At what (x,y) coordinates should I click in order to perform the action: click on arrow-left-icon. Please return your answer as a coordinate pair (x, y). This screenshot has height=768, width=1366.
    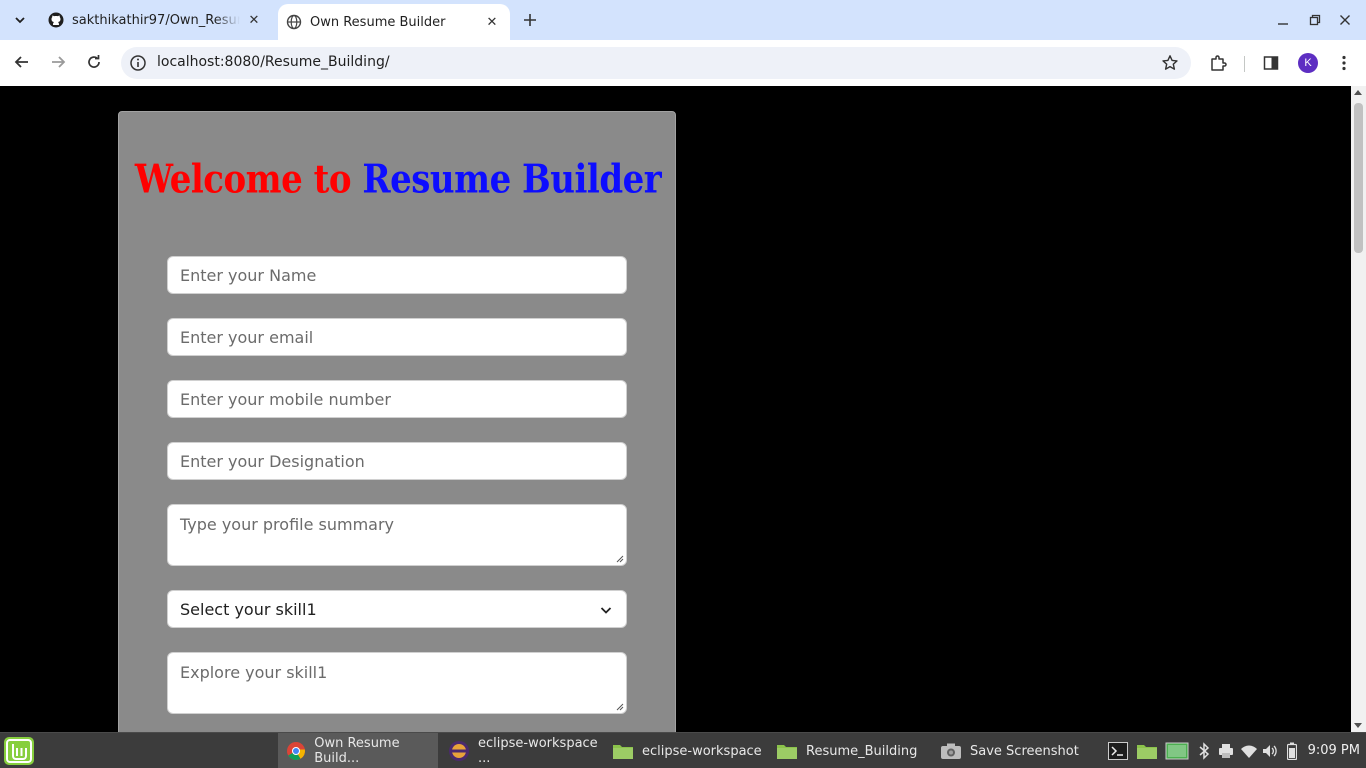
    Looking at the image, I should click on (21, 62).